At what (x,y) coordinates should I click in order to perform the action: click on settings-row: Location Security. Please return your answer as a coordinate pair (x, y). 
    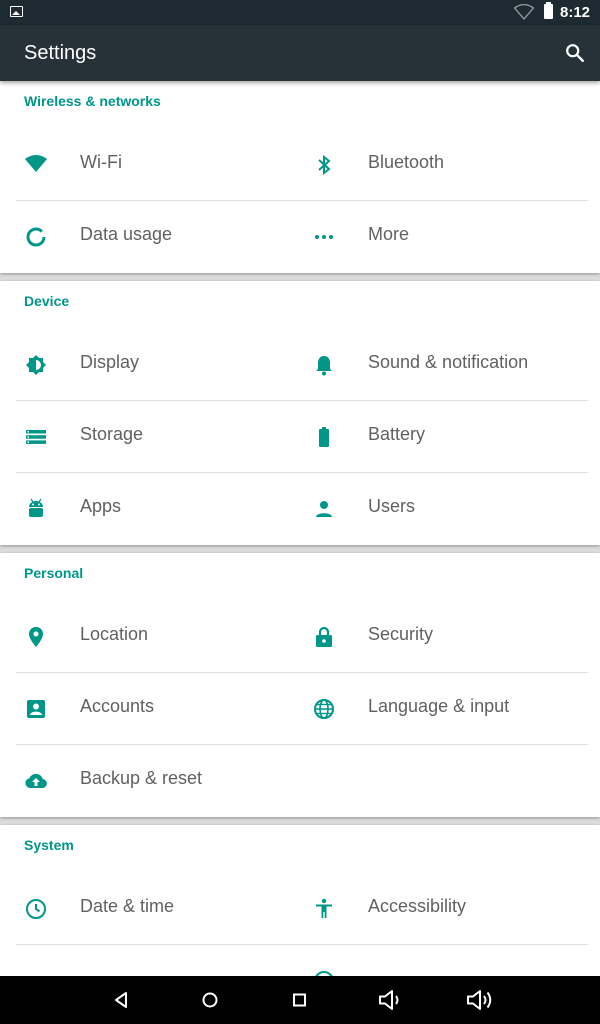
    Looking at the image, I should click on (300, 637).